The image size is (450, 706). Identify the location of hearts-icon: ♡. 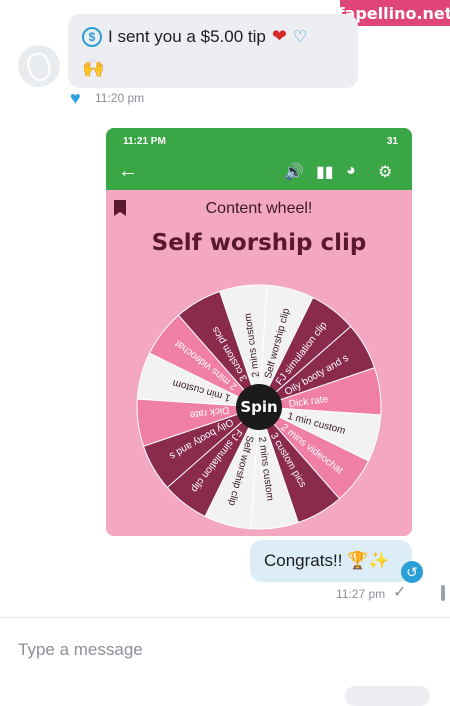
(300, 37).